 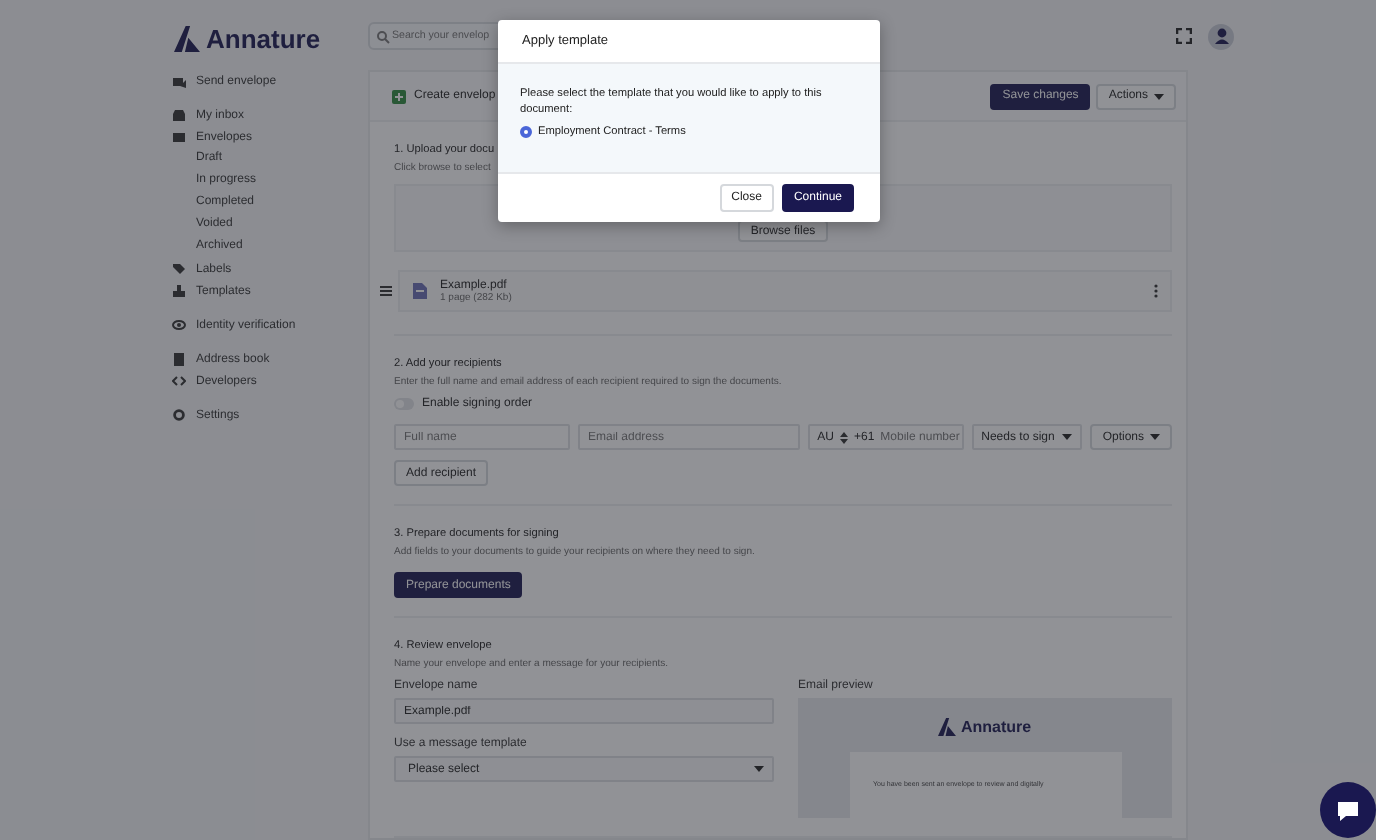 What do you see at coordinates (420, 291) in the screenshot?
I see `document-icon` at bounding box center [420, 291].